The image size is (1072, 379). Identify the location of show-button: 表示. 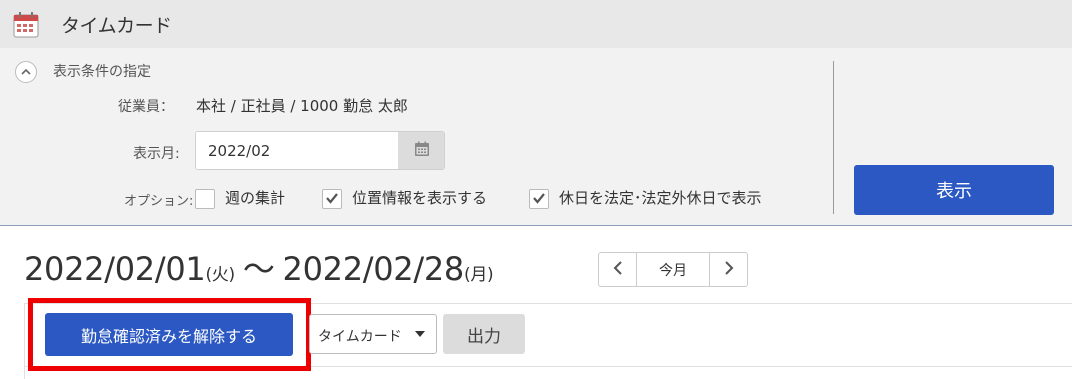
(954, 190).